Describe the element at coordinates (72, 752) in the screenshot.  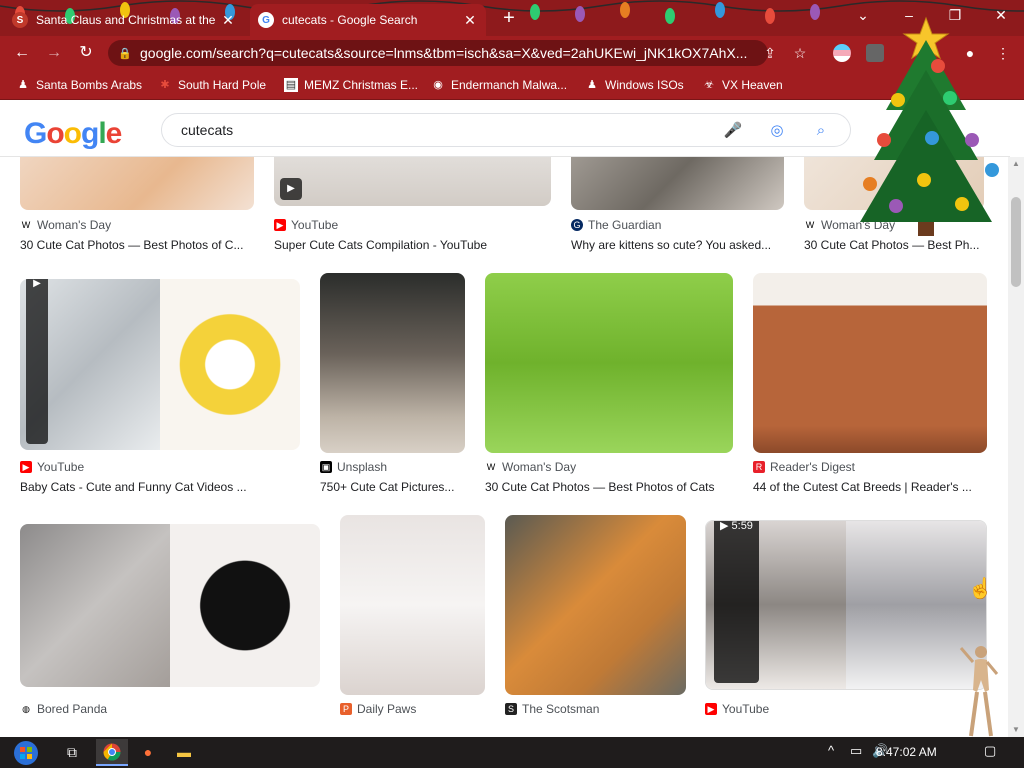
I see `task-view-icon: ⧉` at that location.